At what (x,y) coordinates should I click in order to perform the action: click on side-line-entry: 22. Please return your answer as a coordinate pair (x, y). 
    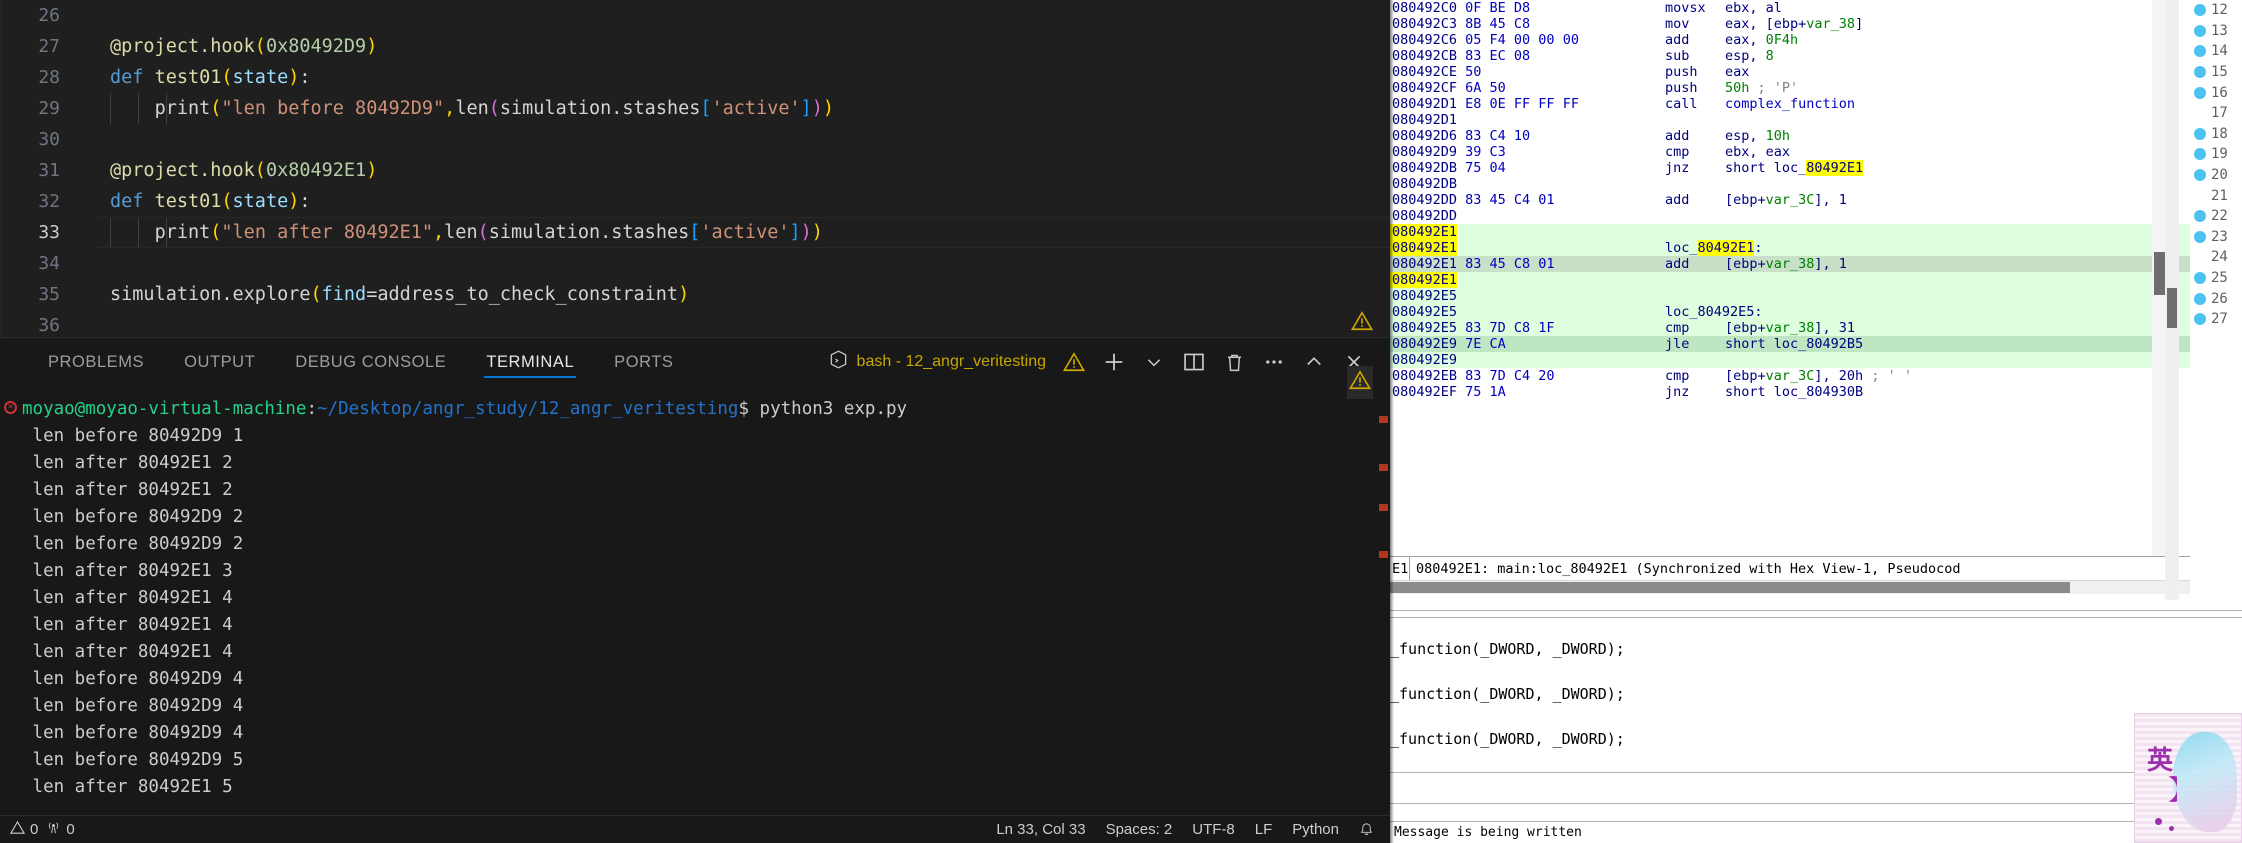
    Looking at the image, I should click on (2216, 216).